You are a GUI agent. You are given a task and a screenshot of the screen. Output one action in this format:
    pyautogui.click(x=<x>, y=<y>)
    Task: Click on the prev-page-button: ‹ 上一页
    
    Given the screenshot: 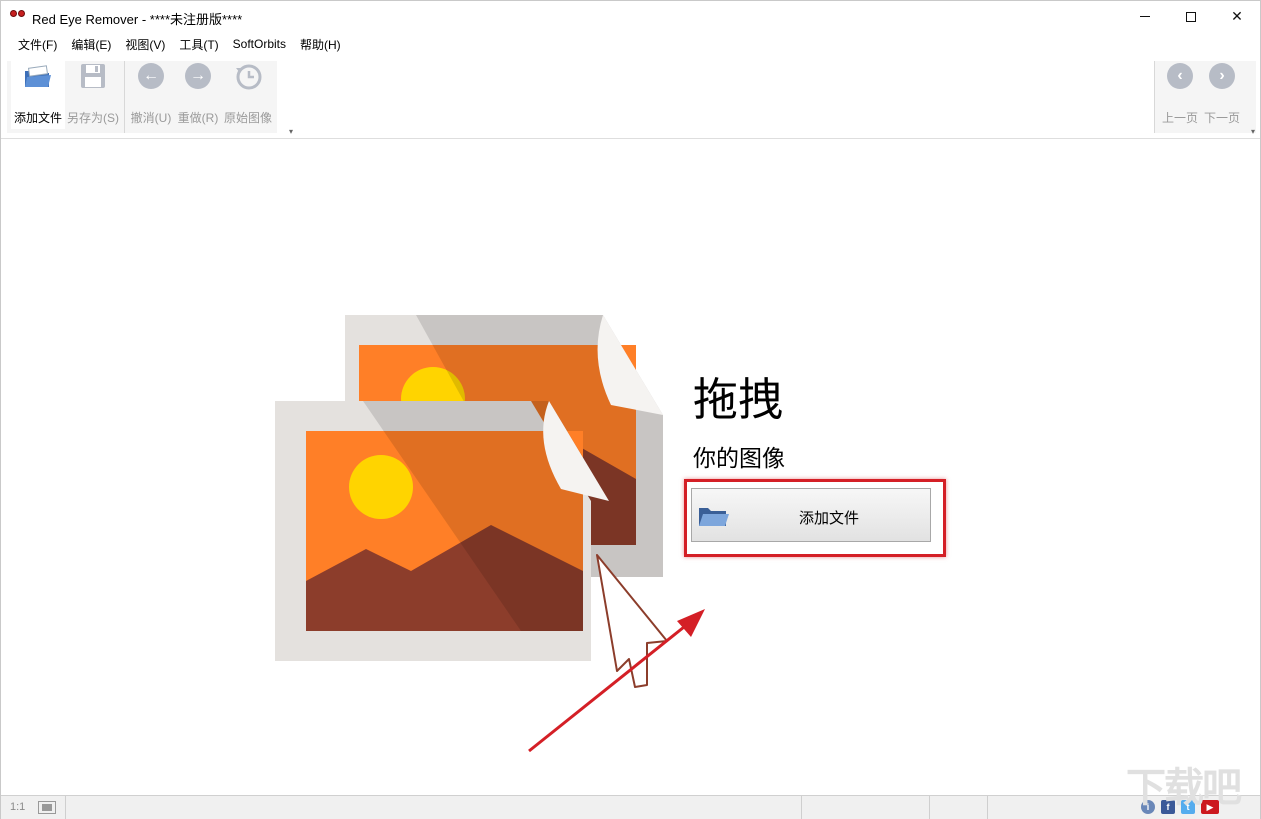 What is the action you would take?
    pyautogui.click(x=1180, y=93)
    